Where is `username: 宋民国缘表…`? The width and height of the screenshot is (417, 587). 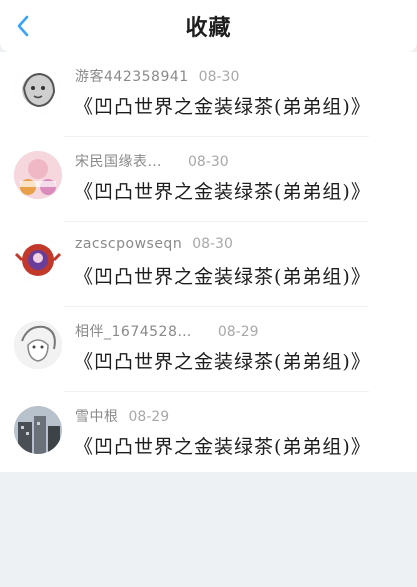
username: 宋民国缘表… is located at coordinates (118, 162).